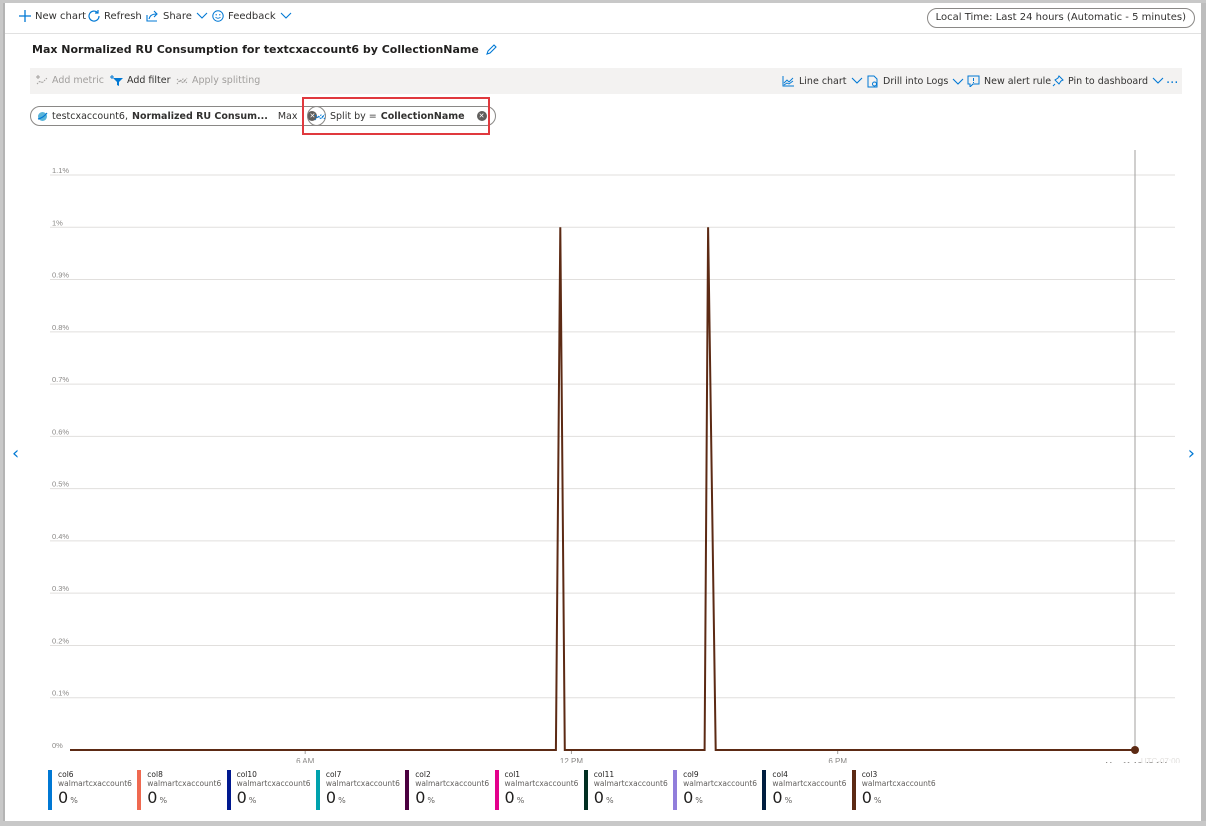 This screenshot has height=826, width=1206. What do you see at coordinates (218, 80) in the screenshot?
I see `apply-splitting-button: Apply splitting` at bounding box center [218, 80].